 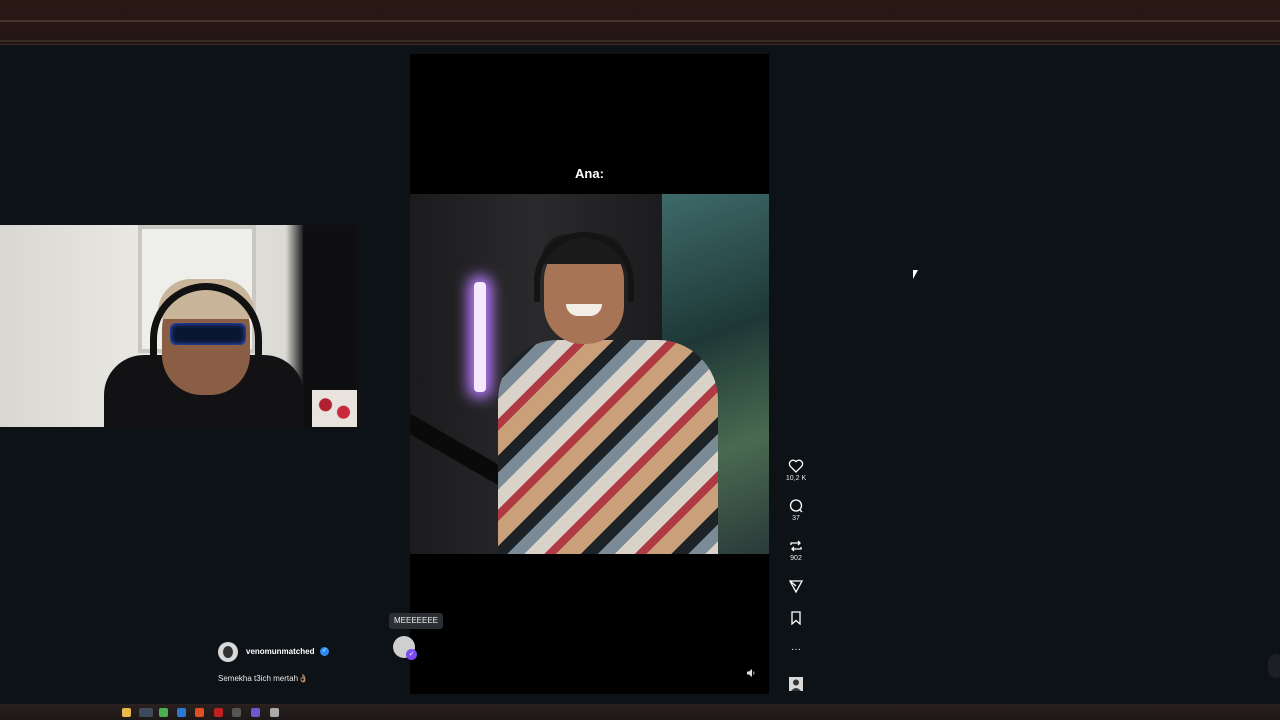 I want to click on microphone, so click(x=460, y=450).